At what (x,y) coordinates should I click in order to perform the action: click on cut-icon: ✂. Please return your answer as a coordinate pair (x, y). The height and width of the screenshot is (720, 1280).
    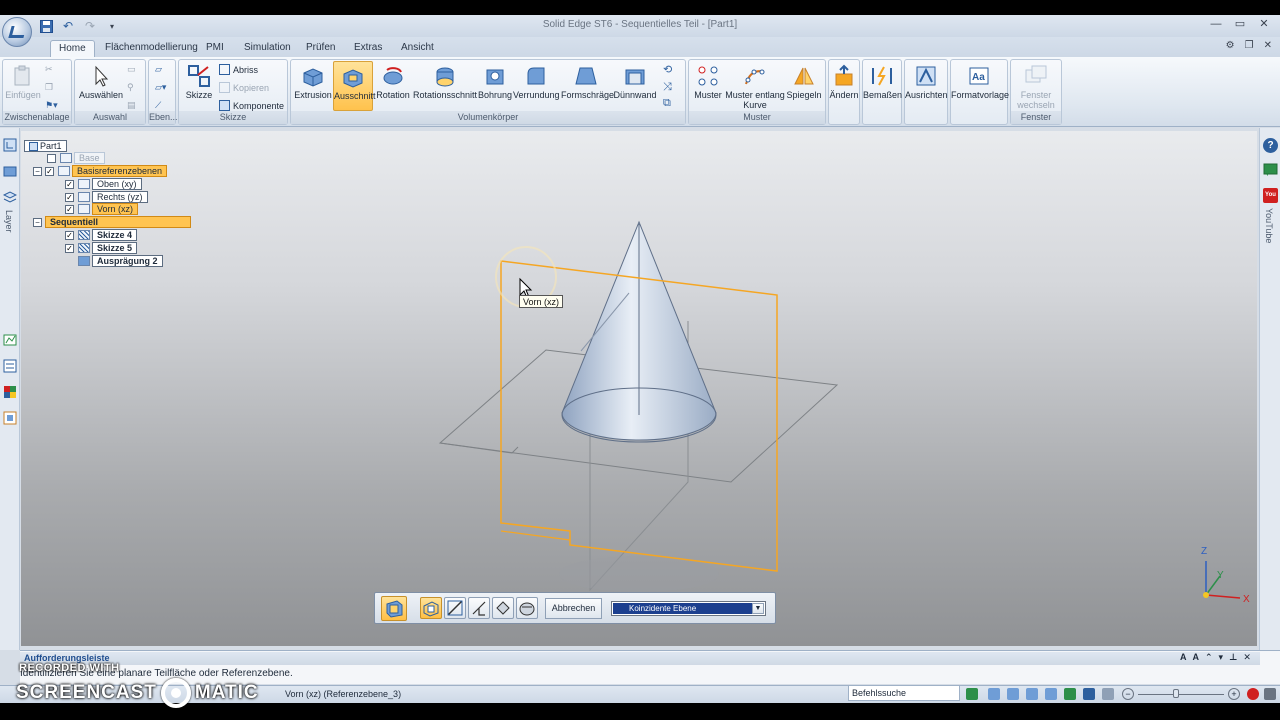
    Looking at the image, I should click on (49, 69).